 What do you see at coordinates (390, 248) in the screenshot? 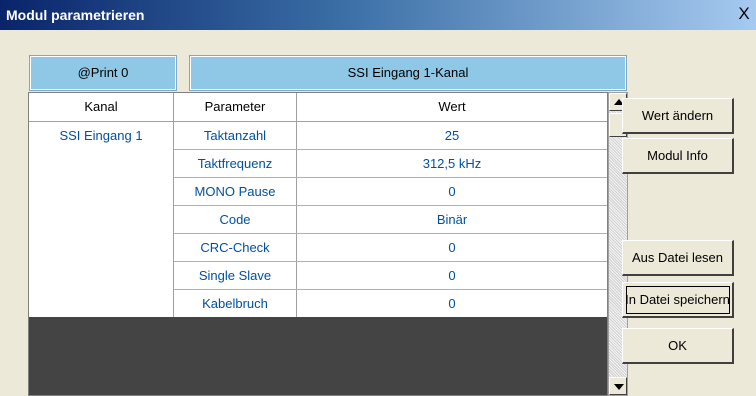
I see `table-row: CRC-Check 0` at bounding box center [390, 248].